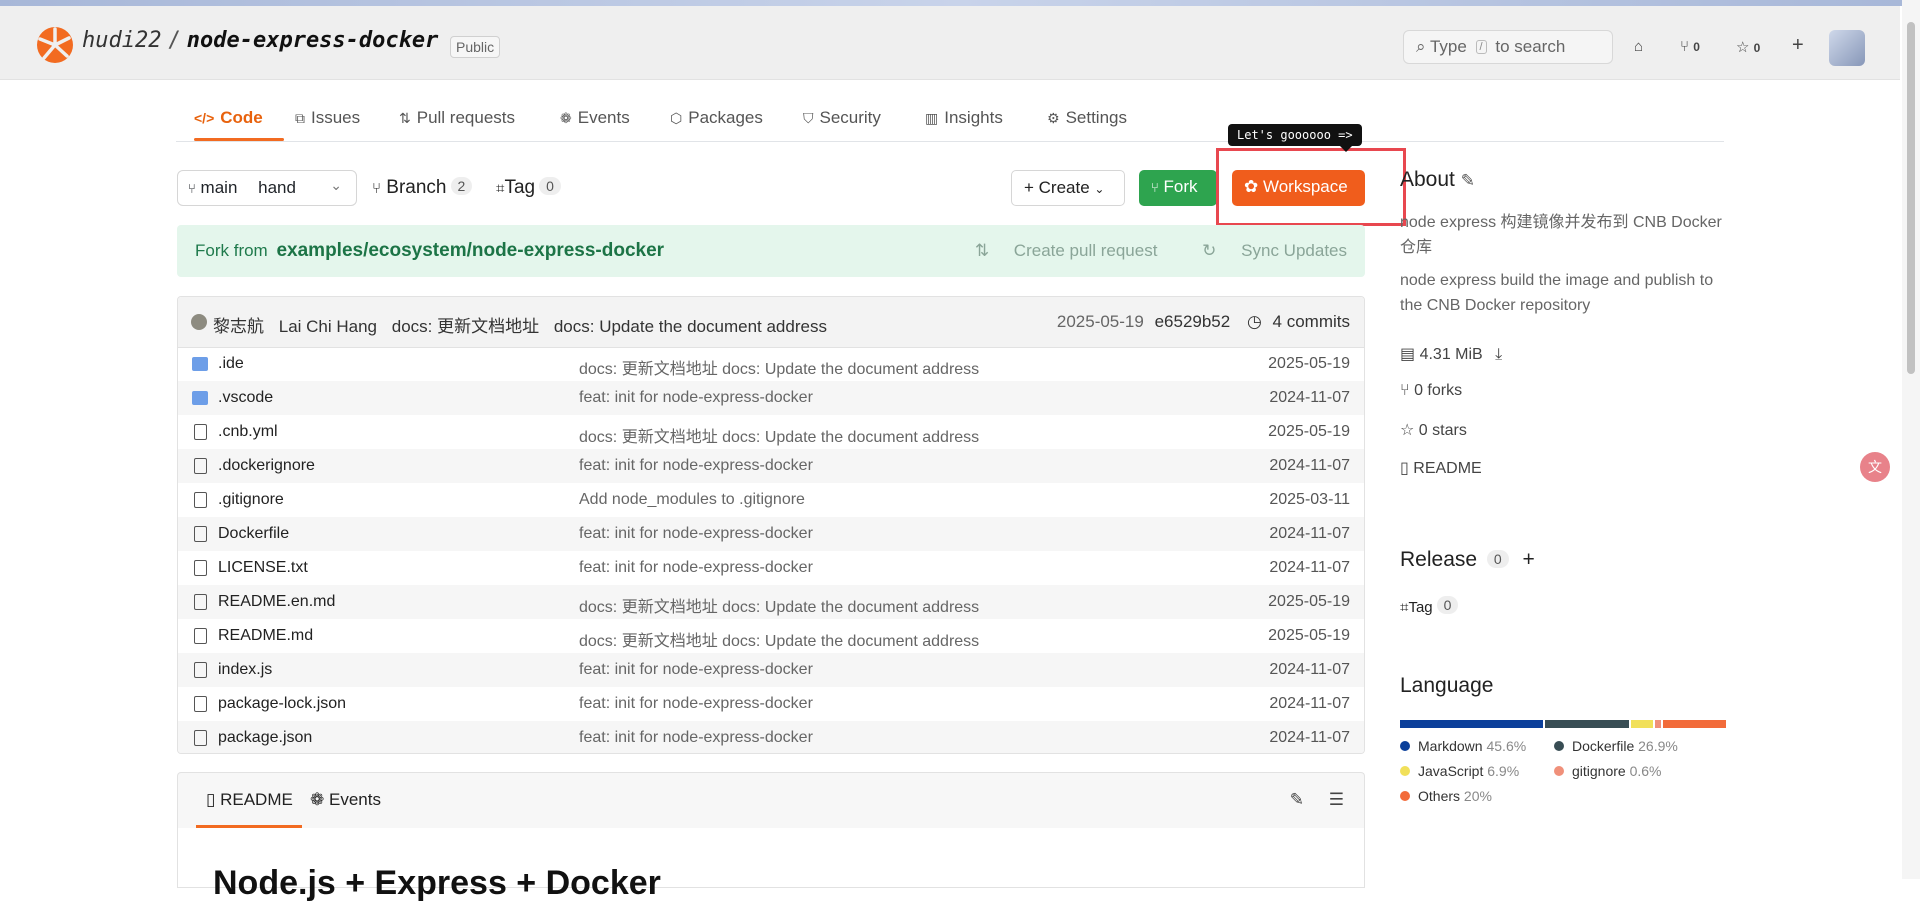 This screenshot has height=903, width=1920. I want to click on header-star-button: ☆ 0, so click(1748, 47).